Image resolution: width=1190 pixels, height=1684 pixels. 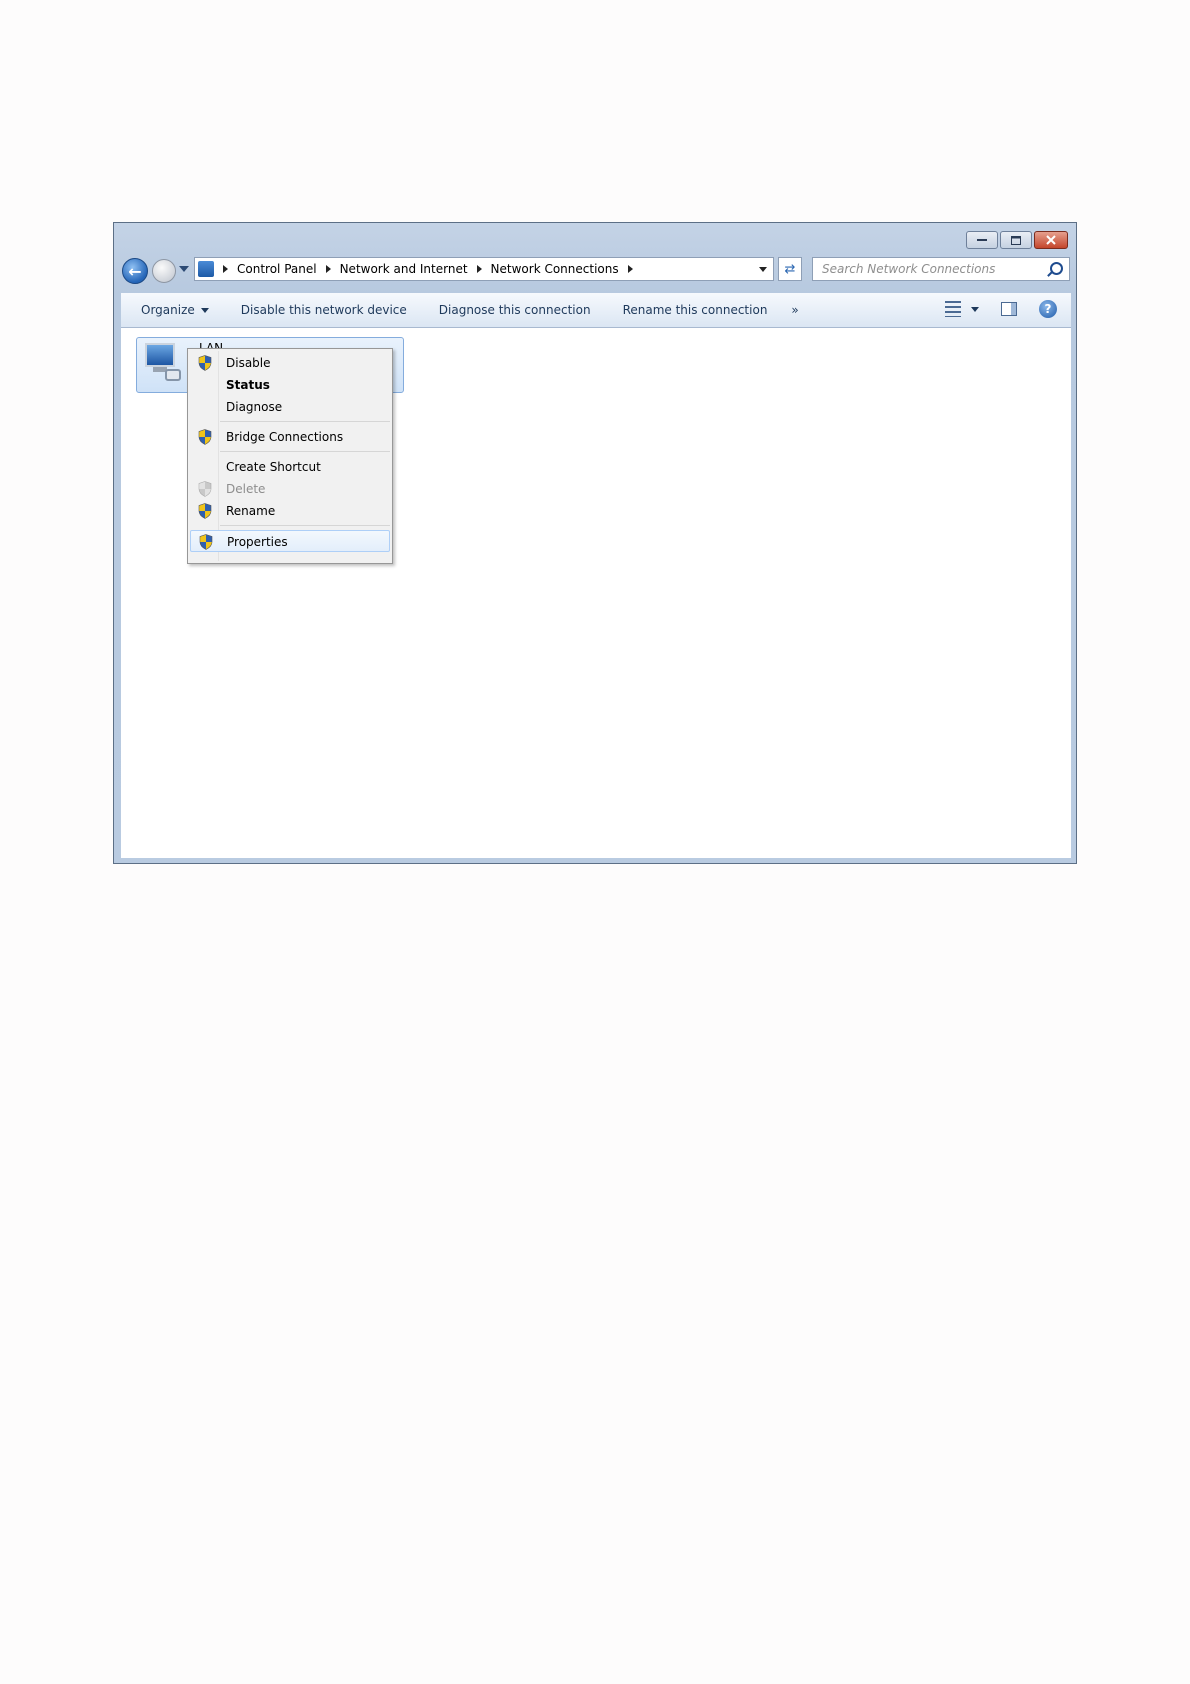 I want to click on more-commands-label: », so click(x=795, y=310).